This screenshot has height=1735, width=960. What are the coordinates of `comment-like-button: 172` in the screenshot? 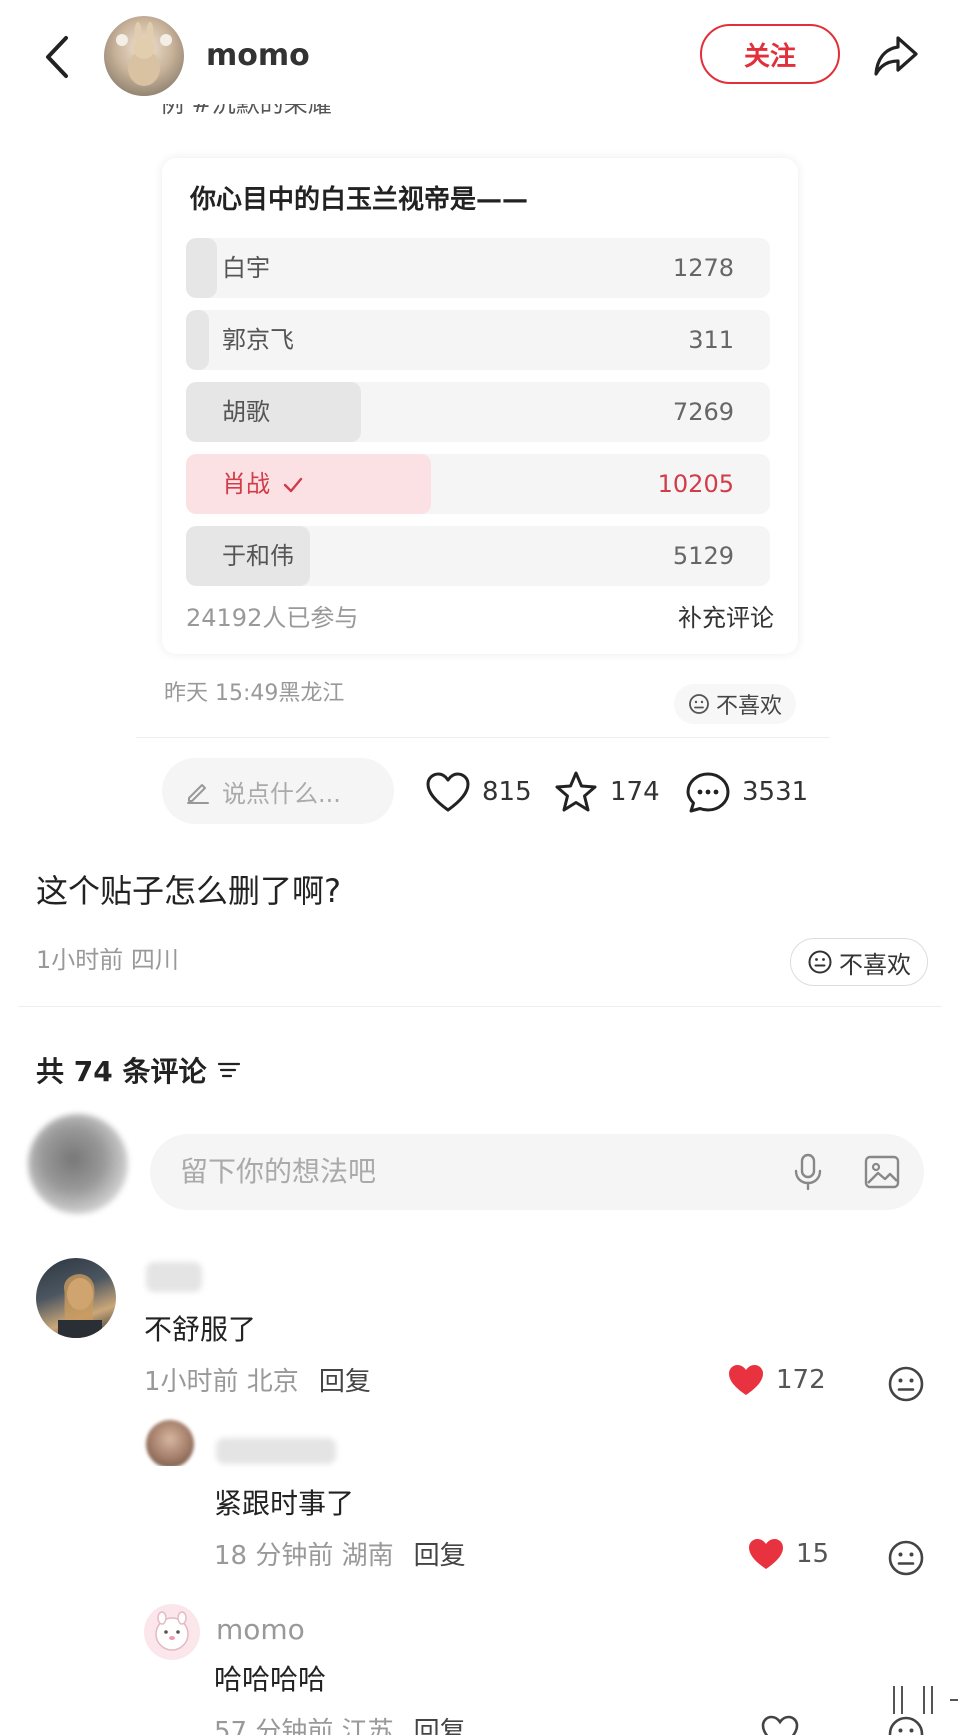 It's located at (776, 1380).